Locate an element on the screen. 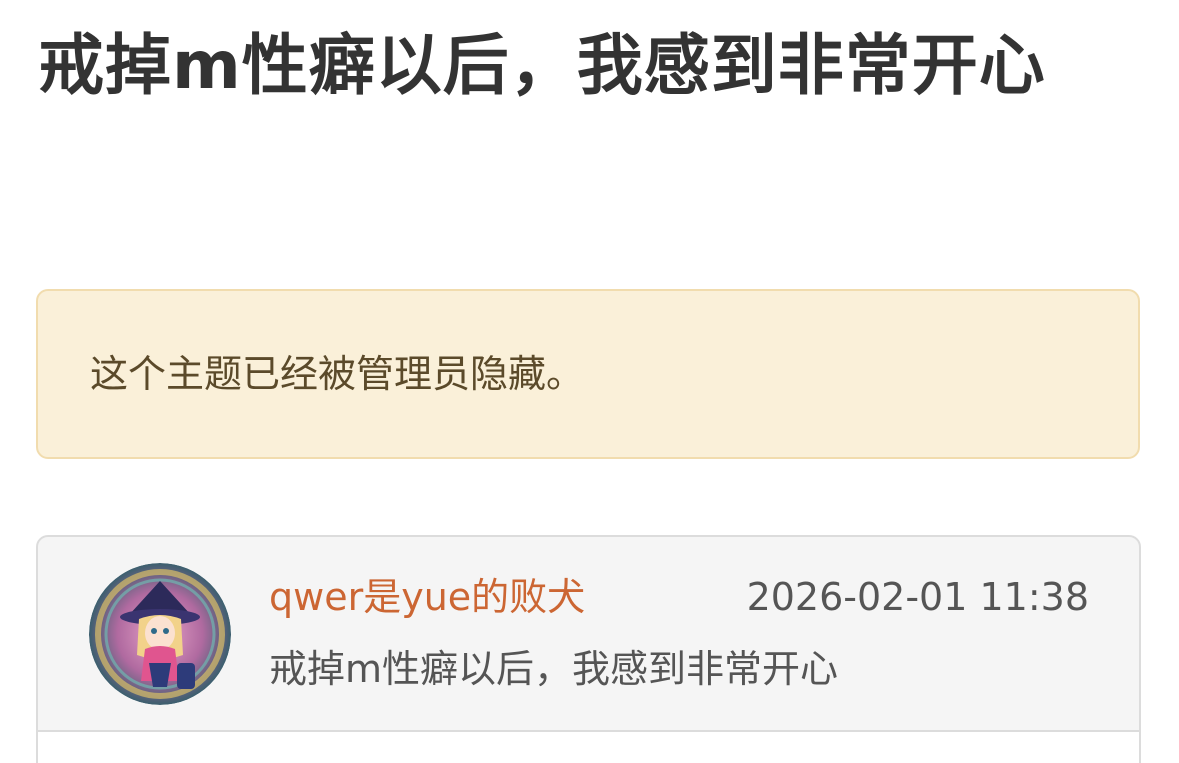  post-author-link: qwer是yue的败犬 is located at coordinates (427, 597).